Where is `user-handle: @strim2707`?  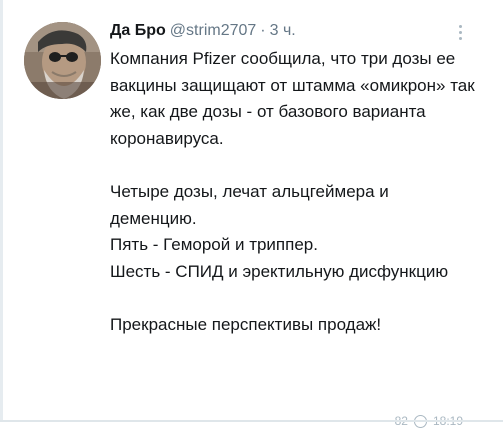 user-handle: @strim2707 is located at coordinates (213, 31).